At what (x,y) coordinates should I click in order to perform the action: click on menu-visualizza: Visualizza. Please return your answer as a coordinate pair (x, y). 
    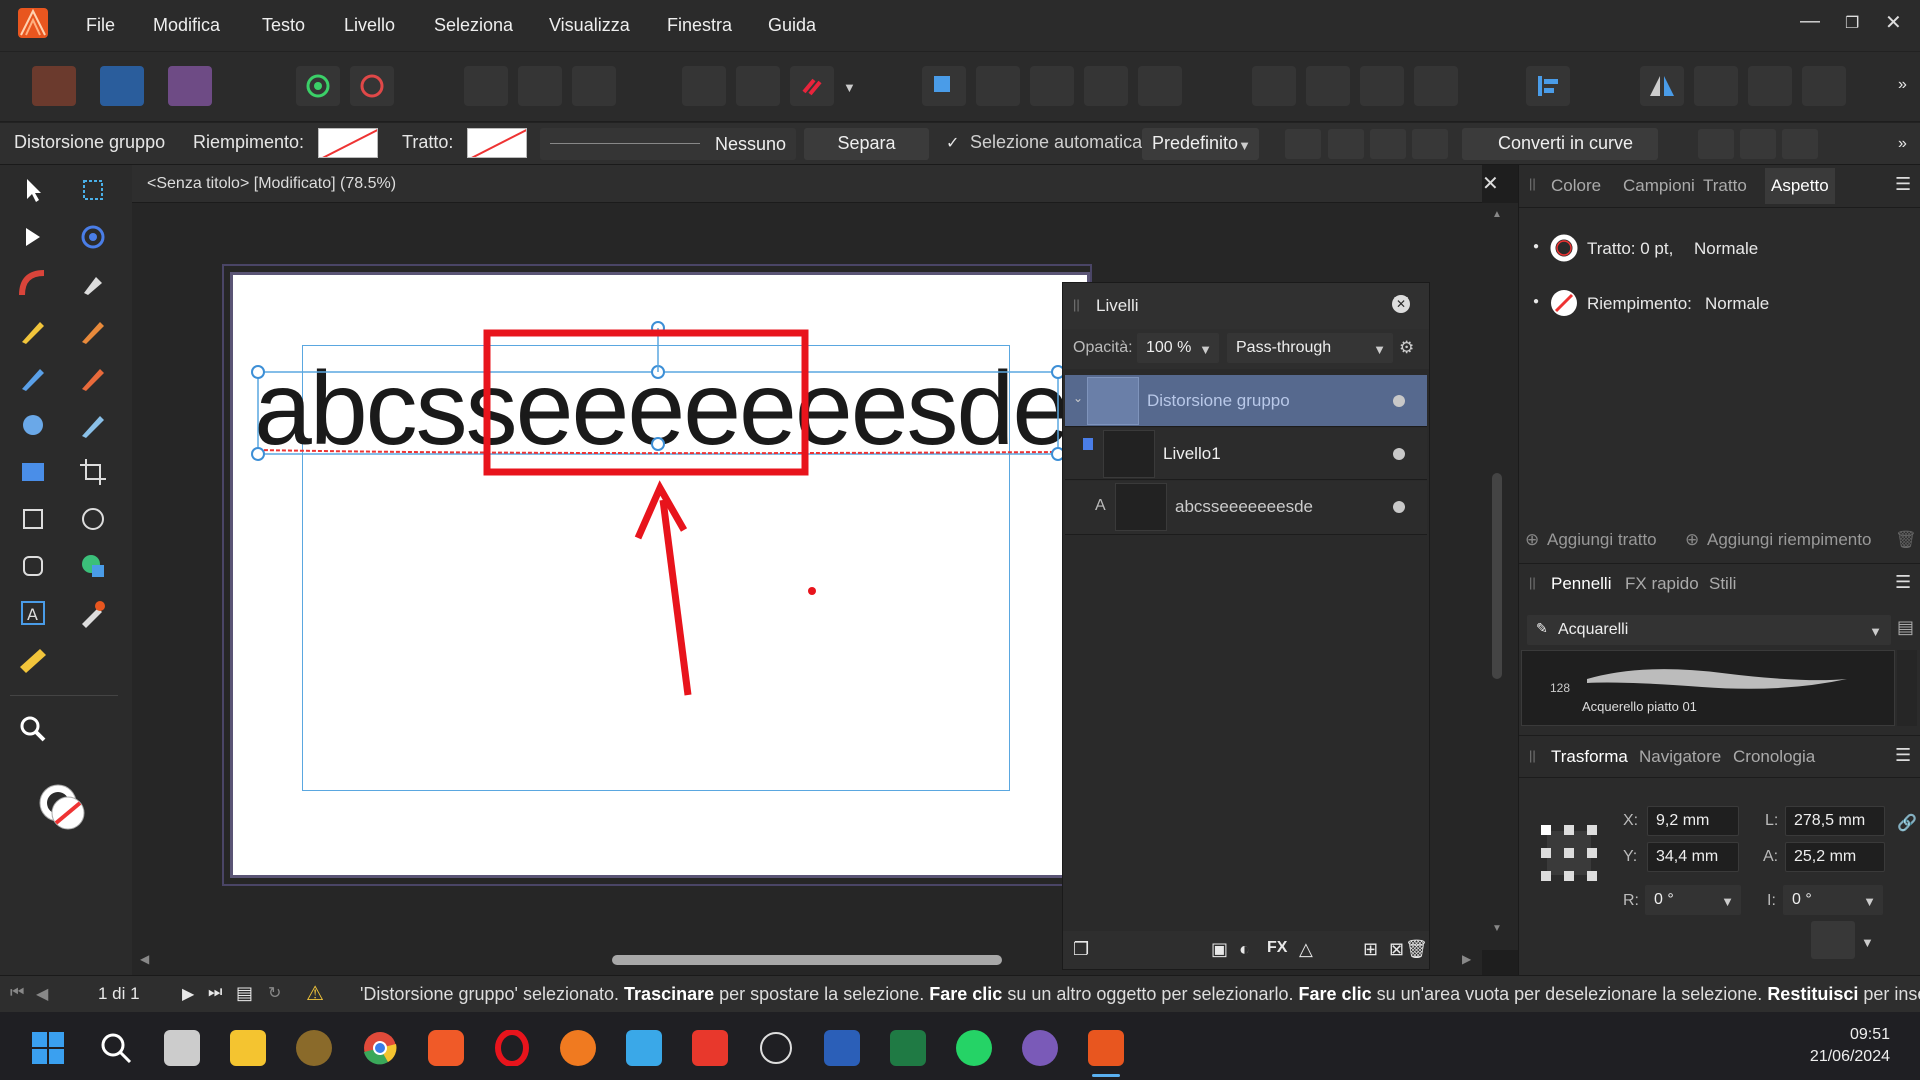
    Looking at the image, I should click on (589, 25).